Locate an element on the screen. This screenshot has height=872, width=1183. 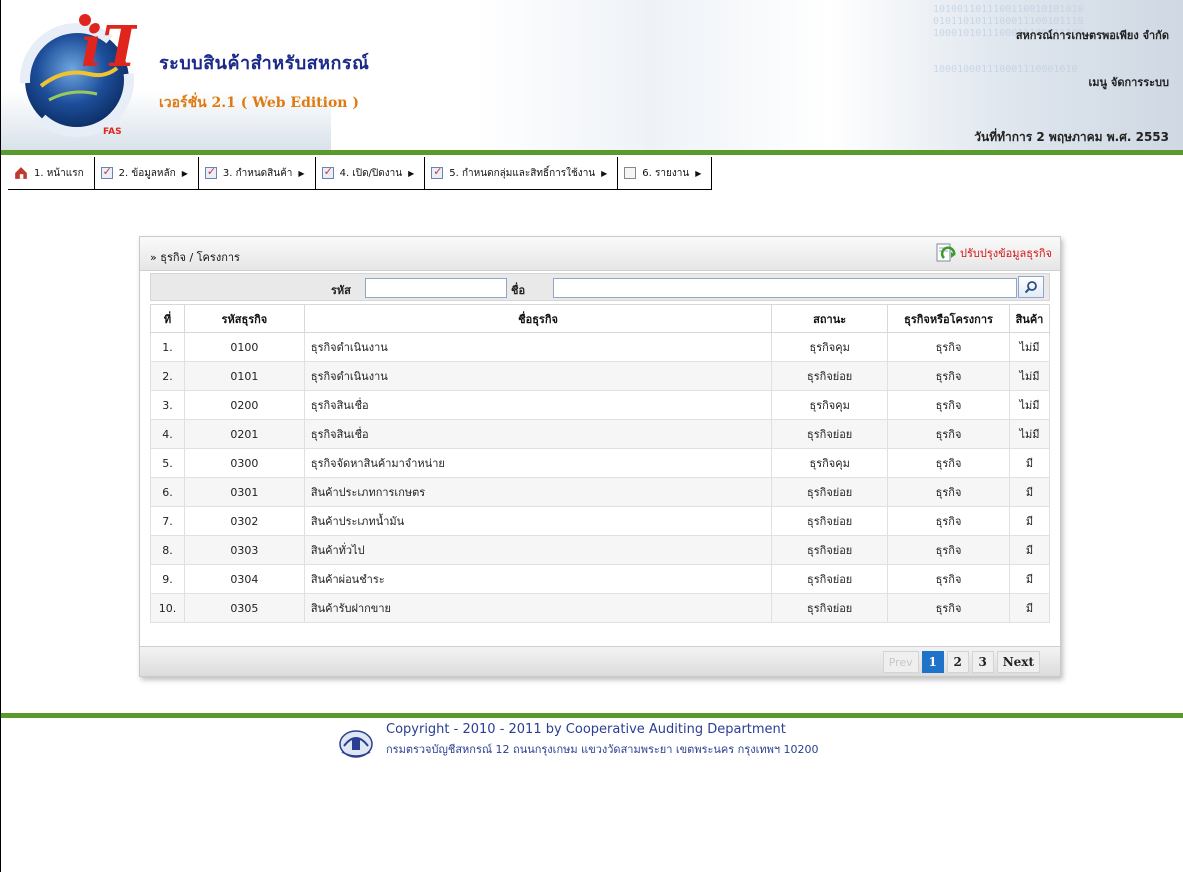
col-header-status: สถานะ is located at coordinates (830, 318).